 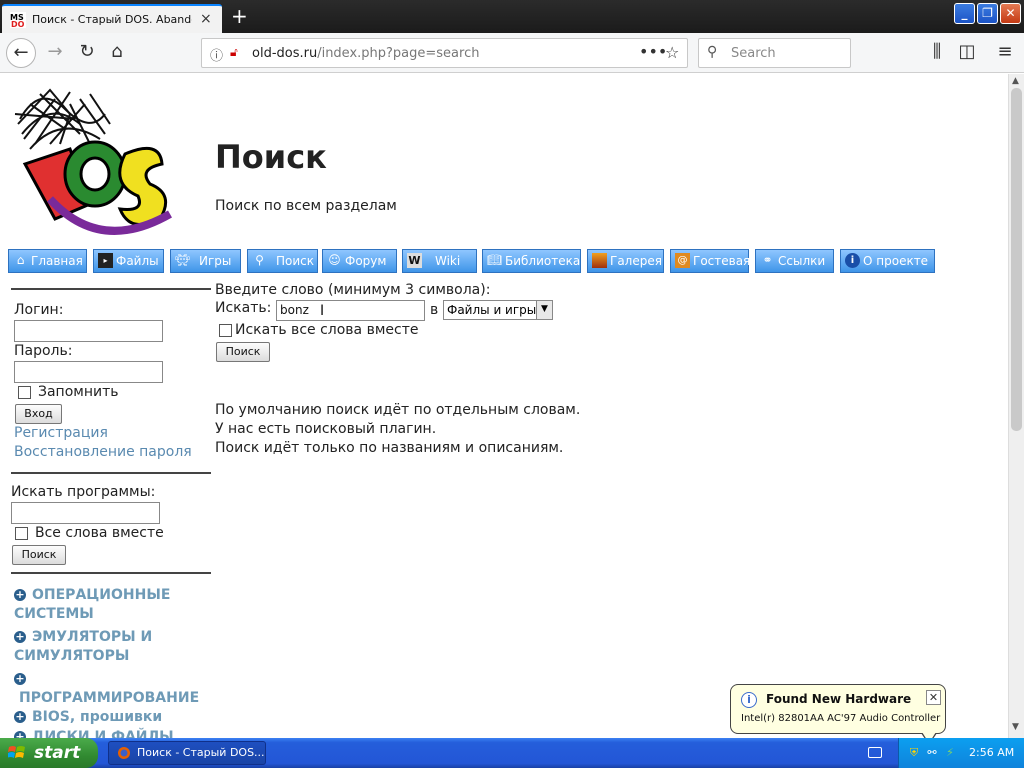 What do you see at coordinates (137, 261) in the screenshot?
I see `menu-item-label: Файлы` at bounding box center [137, 261].